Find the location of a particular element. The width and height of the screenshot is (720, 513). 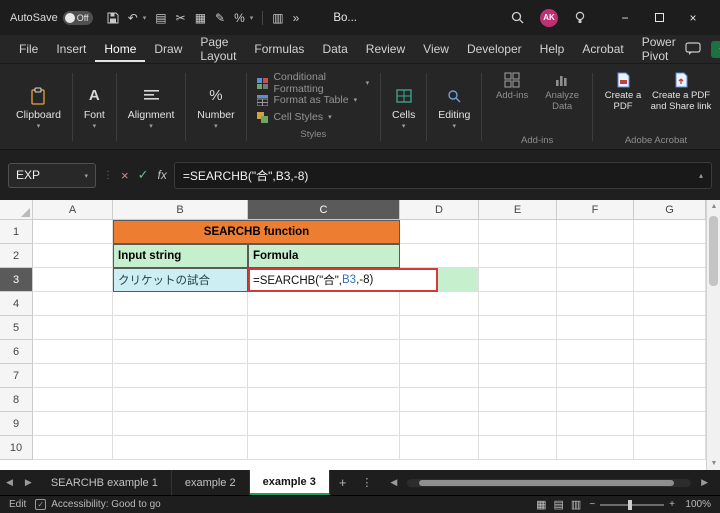

sheet-tab-searchb-example-1: SEARCHB example 1 is located at coordinates (105, 482).